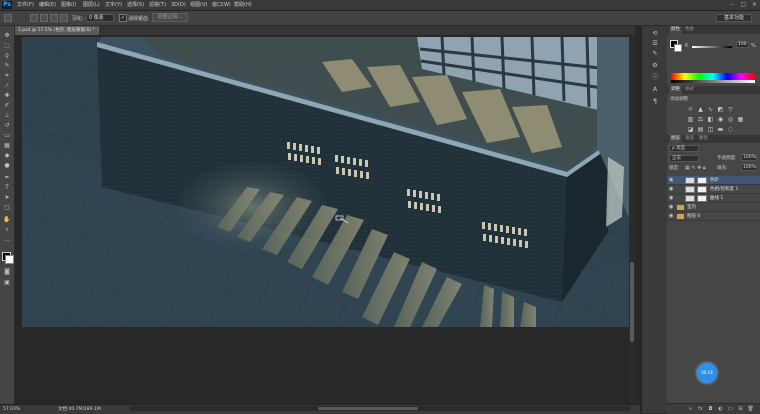 The image size is (760, 414). Describe the element at coordinates (754, 4) in the screenshot. I see `close-button: ✕` at that location.